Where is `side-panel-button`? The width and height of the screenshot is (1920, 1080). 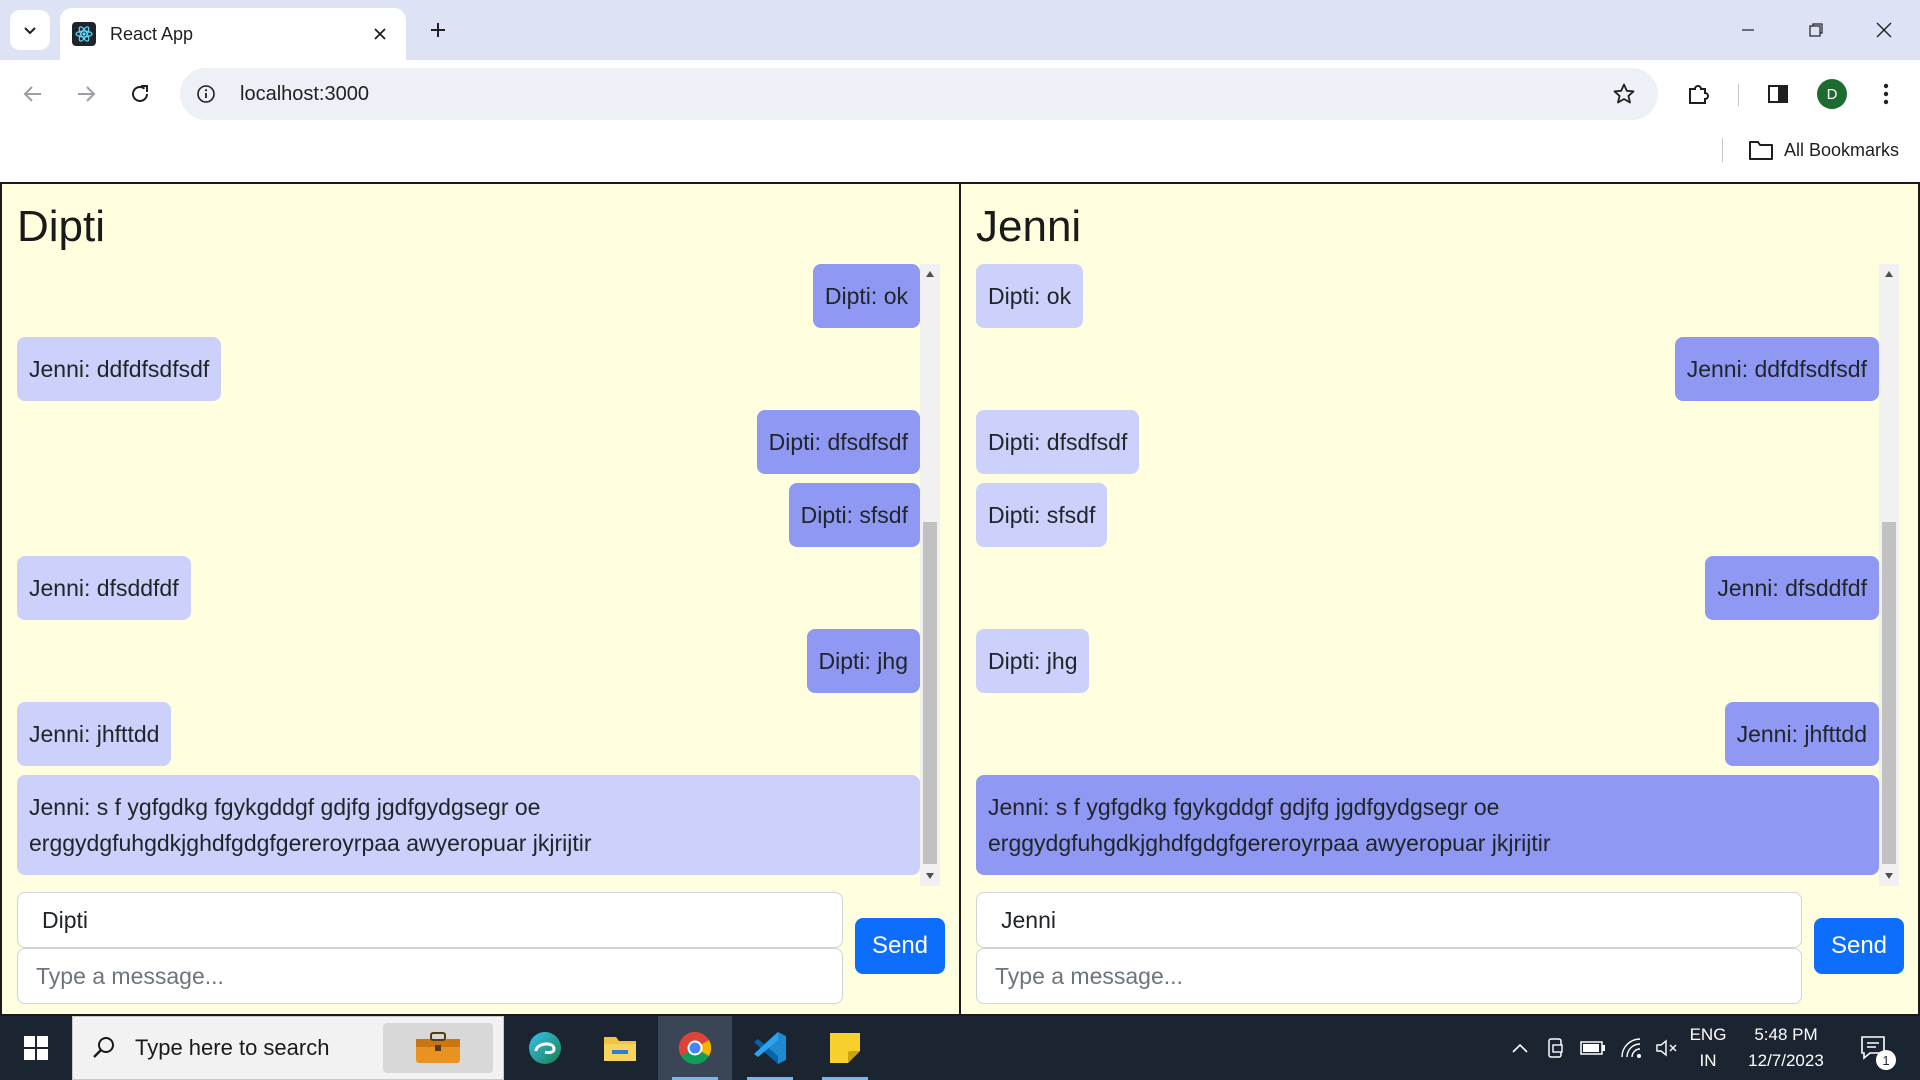 side-panel-button is located at coordinates (1778, 94).